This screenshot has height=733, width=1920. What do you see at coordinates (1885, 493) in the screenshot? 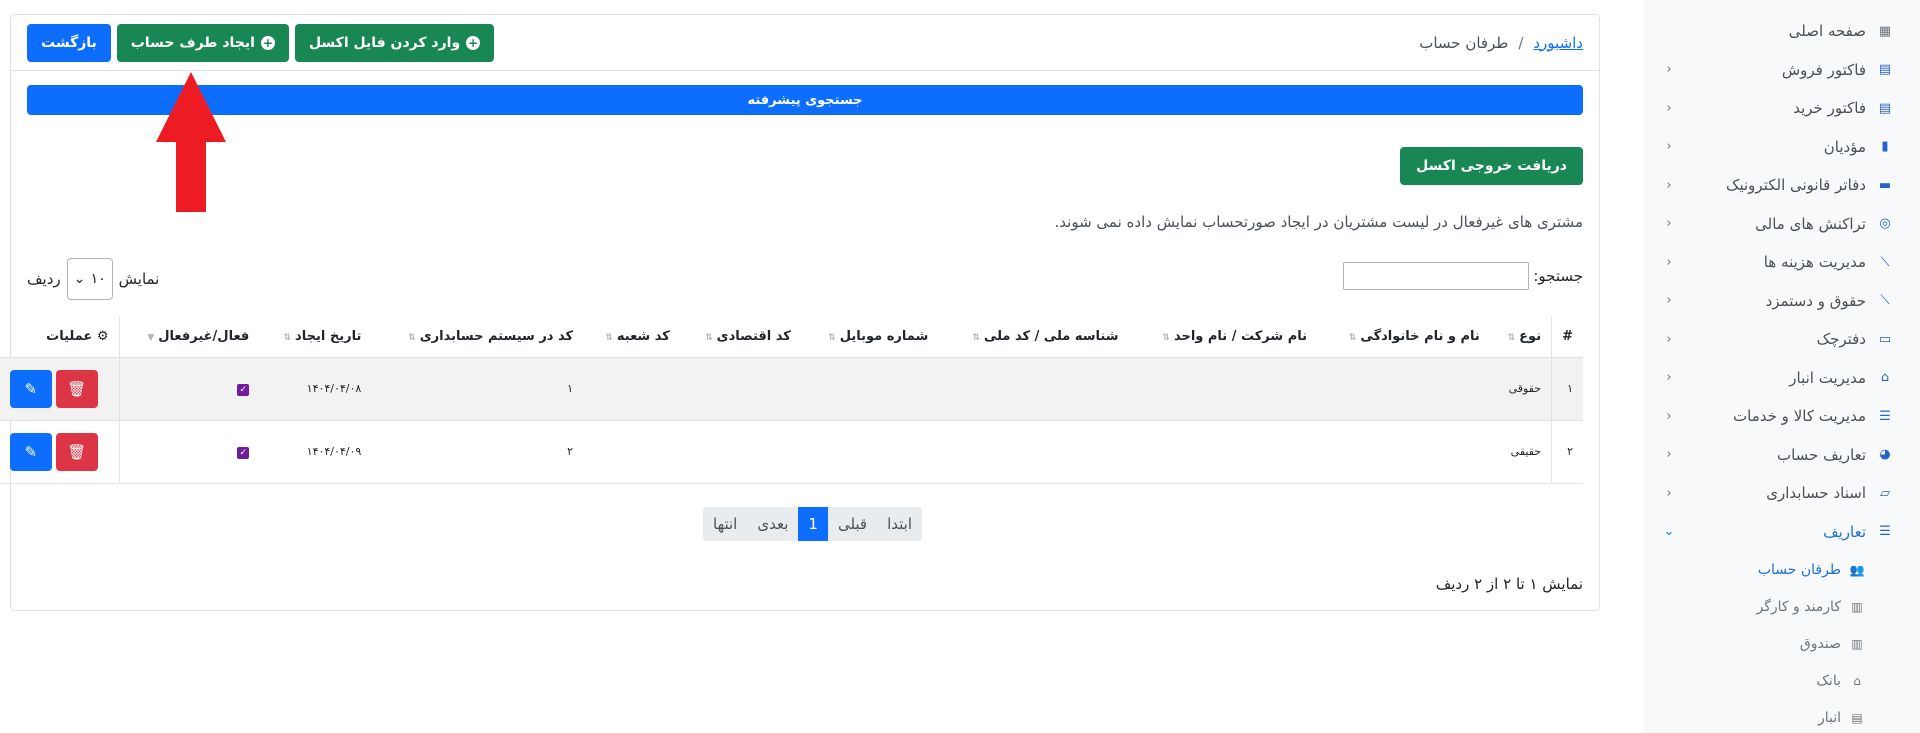
I see `folder-icon: ▱` at bounding box center [1885, 493].